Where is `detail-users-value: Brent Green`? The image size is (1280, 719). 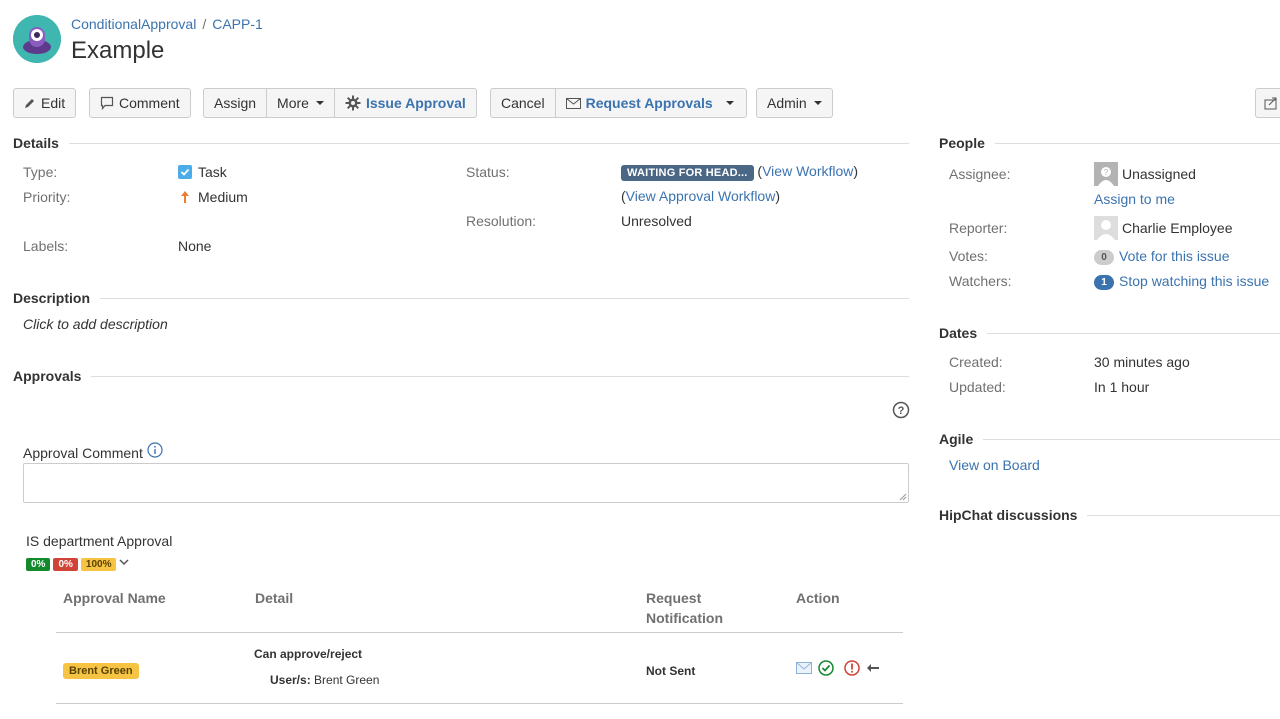
detail-users-value: Brent Green is located at coordinates (347, 680).